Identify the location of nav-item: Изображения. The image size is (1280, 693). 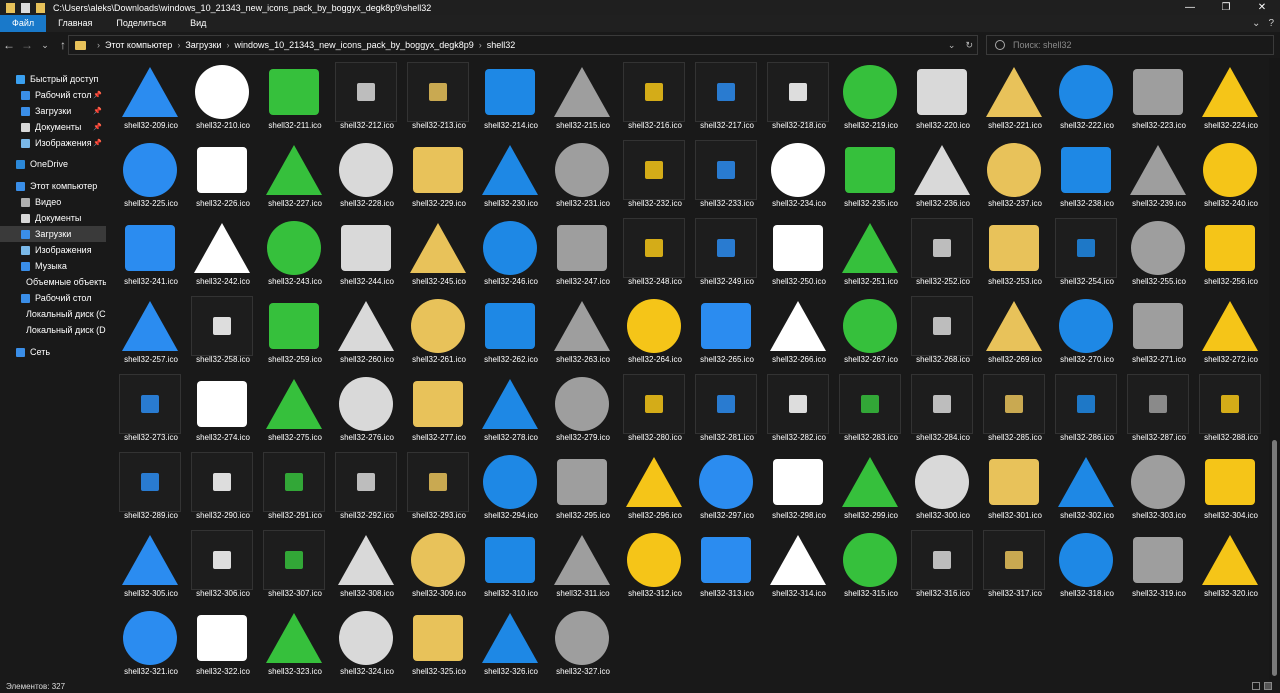
(53, 250).